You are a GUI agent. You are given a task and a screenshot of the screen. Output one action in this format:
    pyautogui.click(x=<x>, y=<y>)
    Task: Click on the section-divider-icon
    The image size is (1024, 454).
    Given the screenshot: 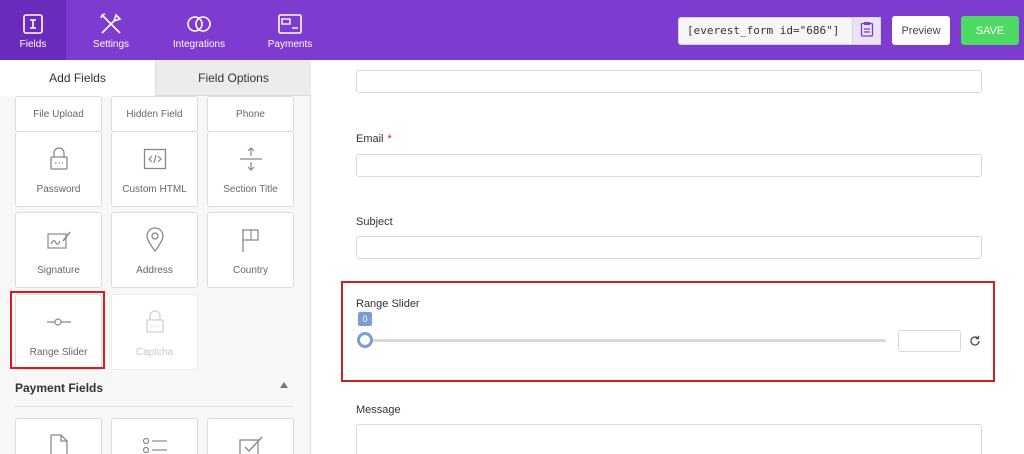 What is the action you would take?
    pyautogui.click(x=250, y=159)
    